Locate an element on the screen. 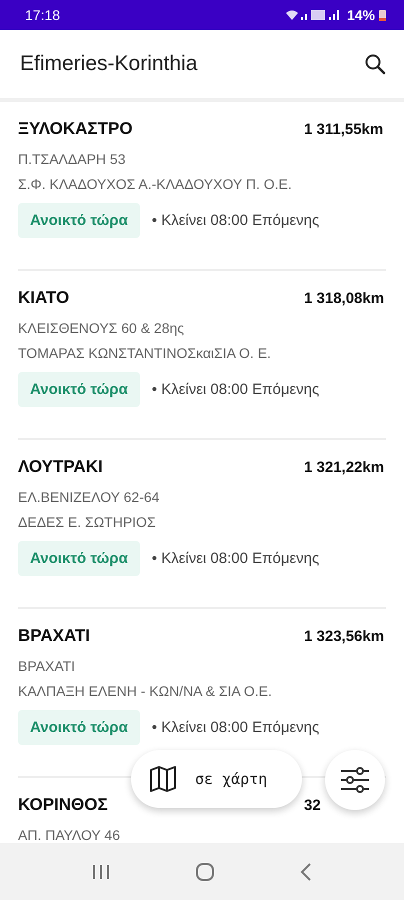 This screenshot has height=900, width=404. battery-level: 14% is located at coordinates (360, 15).